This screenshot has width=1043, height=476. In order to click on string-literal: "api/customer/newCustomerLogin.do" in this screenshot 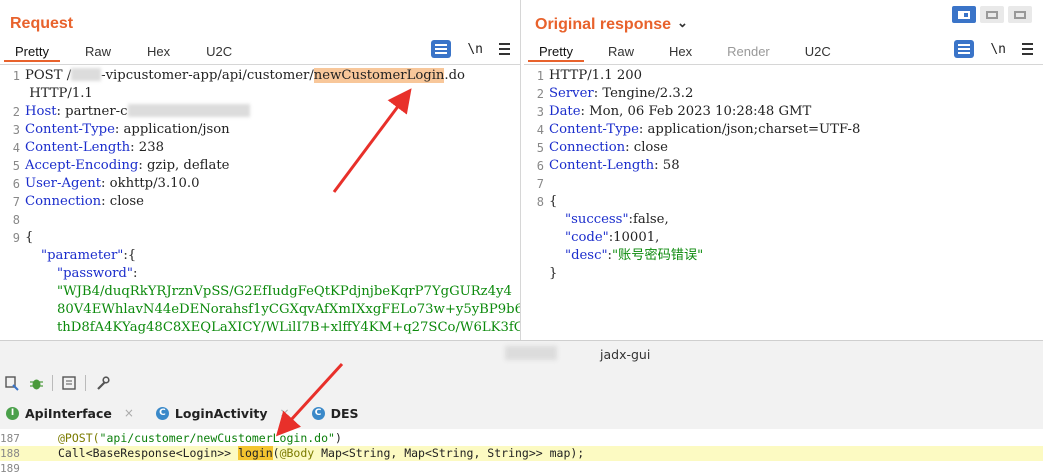, I will do `click(217, 438)`.